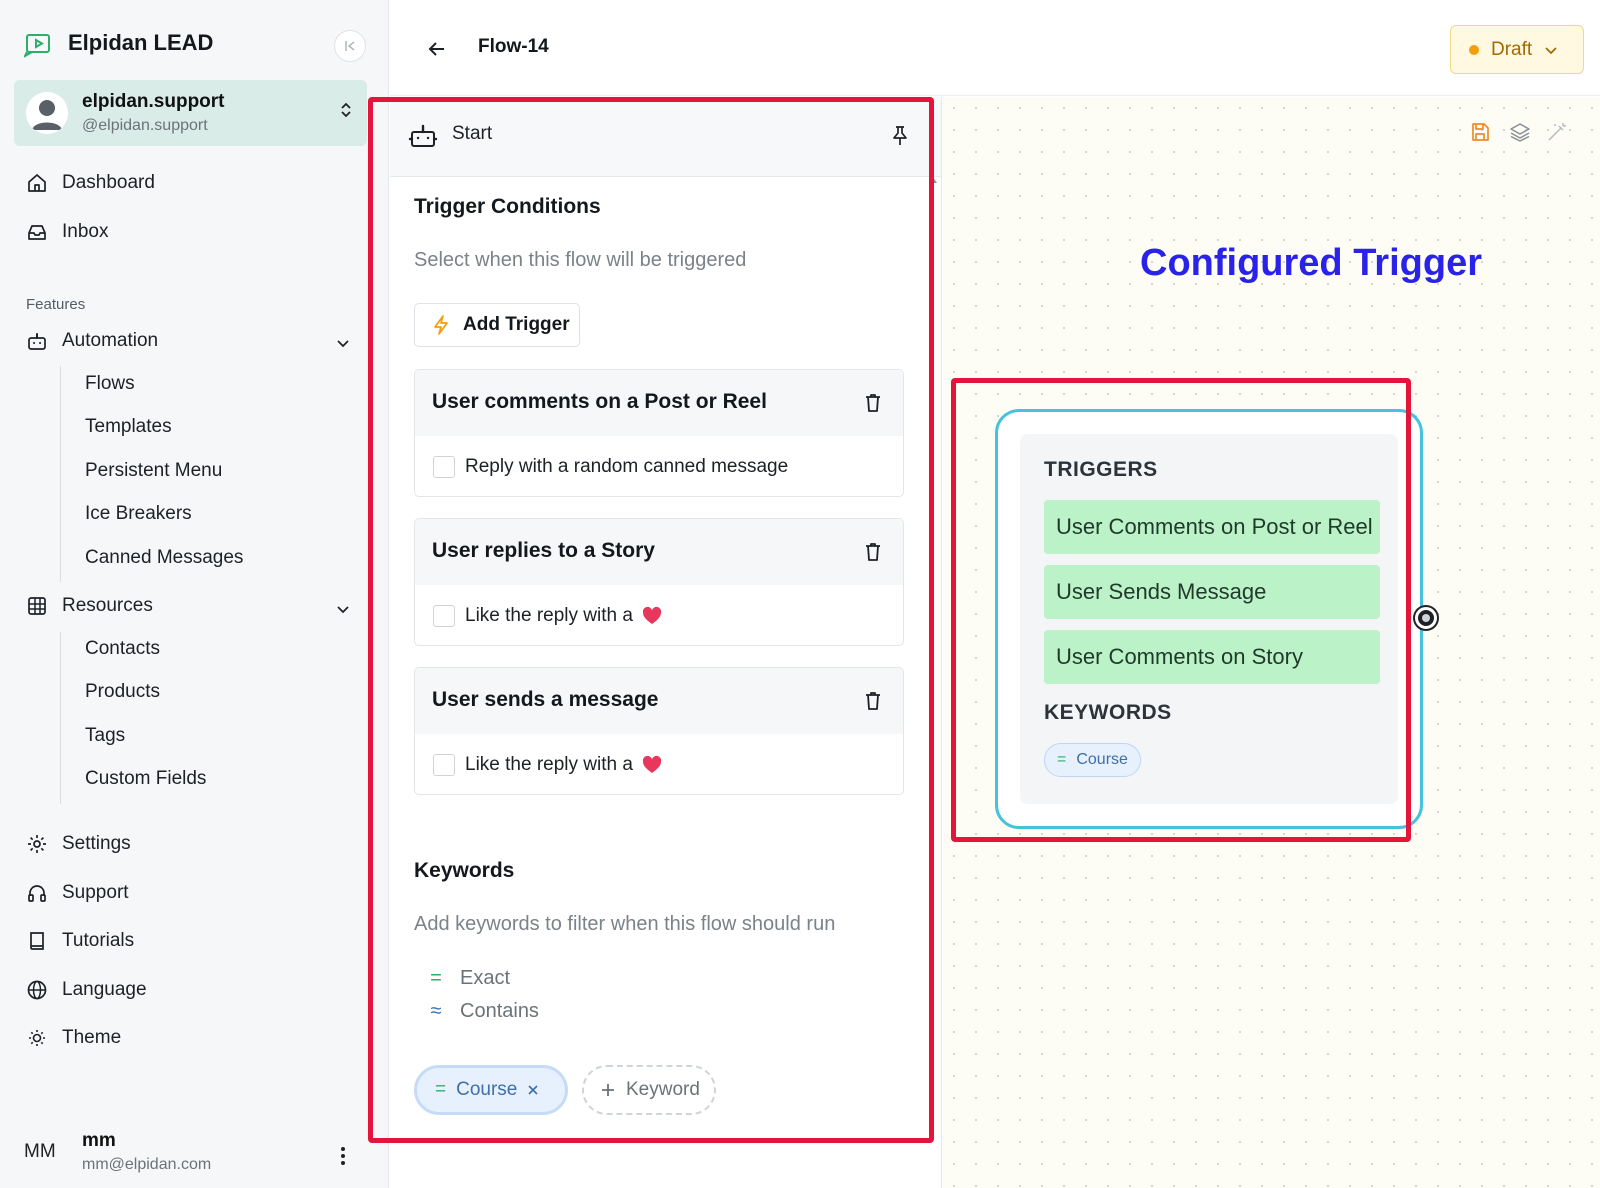 This screenshot has width=1600, height=1188. I want to click on nav-inbox: Inbox, so click(67, 232).